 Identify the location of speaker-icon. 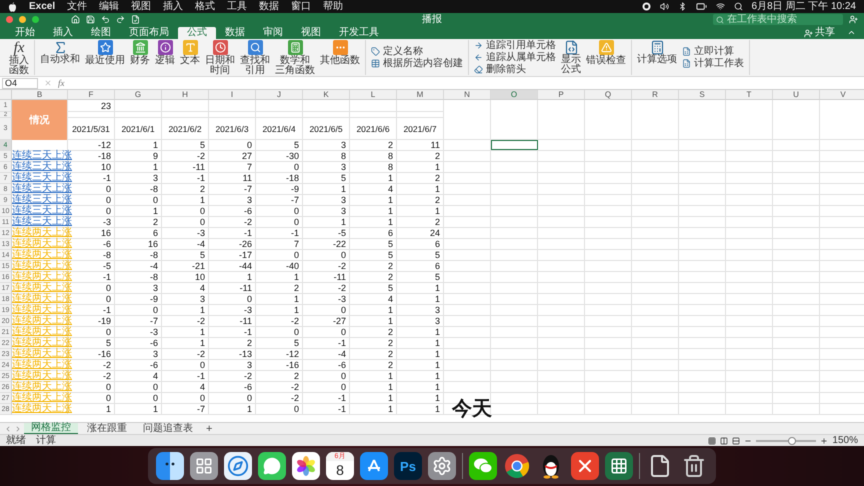
(664, 6).